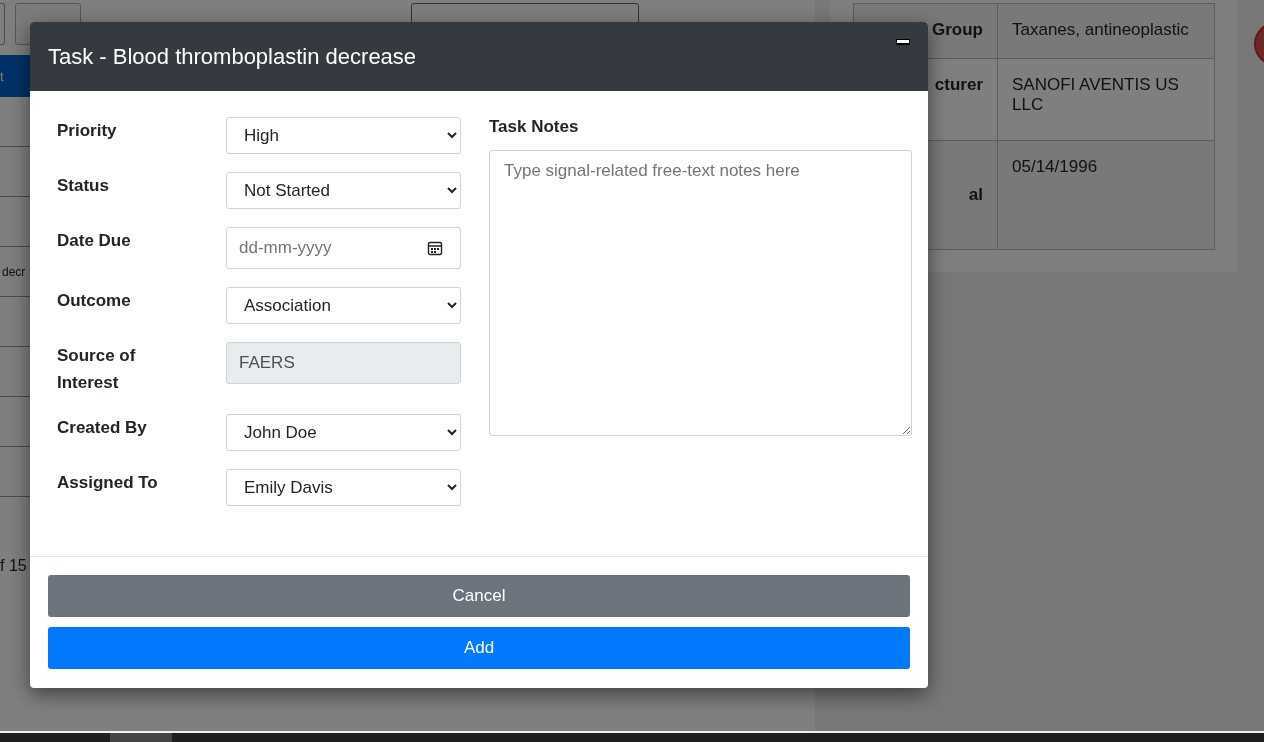 The image size is (1264, 742). Describe the element at coordinates (343, 190) in the screenshot. I see `dropdown: Not Started` at that location.